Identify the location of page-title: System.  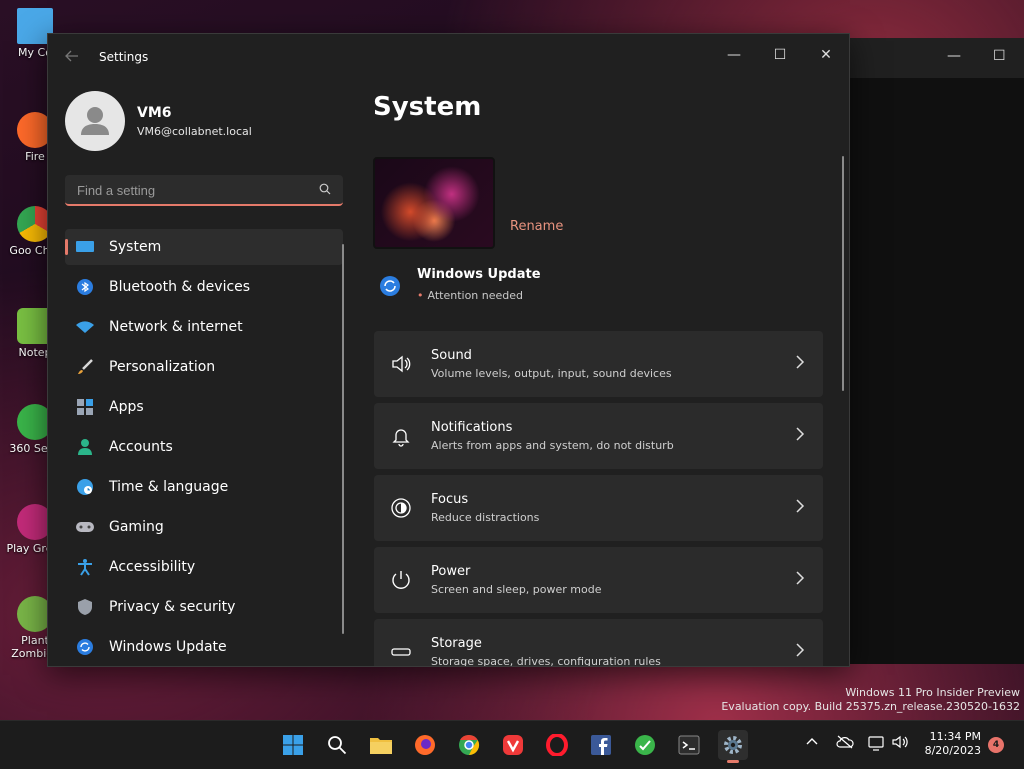
(427, 107).